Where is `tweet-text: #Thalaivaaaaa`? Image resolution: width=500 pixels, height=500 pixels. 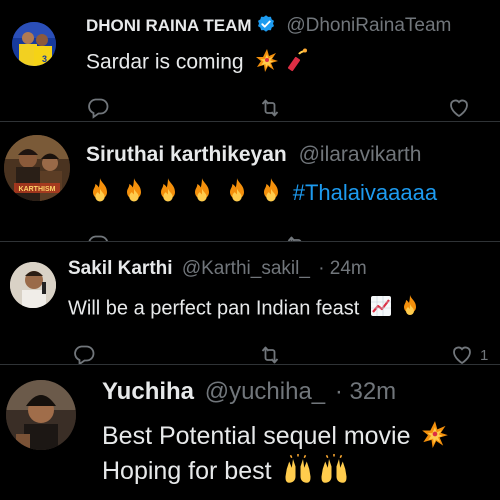 tweet-text: #Thalaivaaaaa is located at coordinates (261, 194).